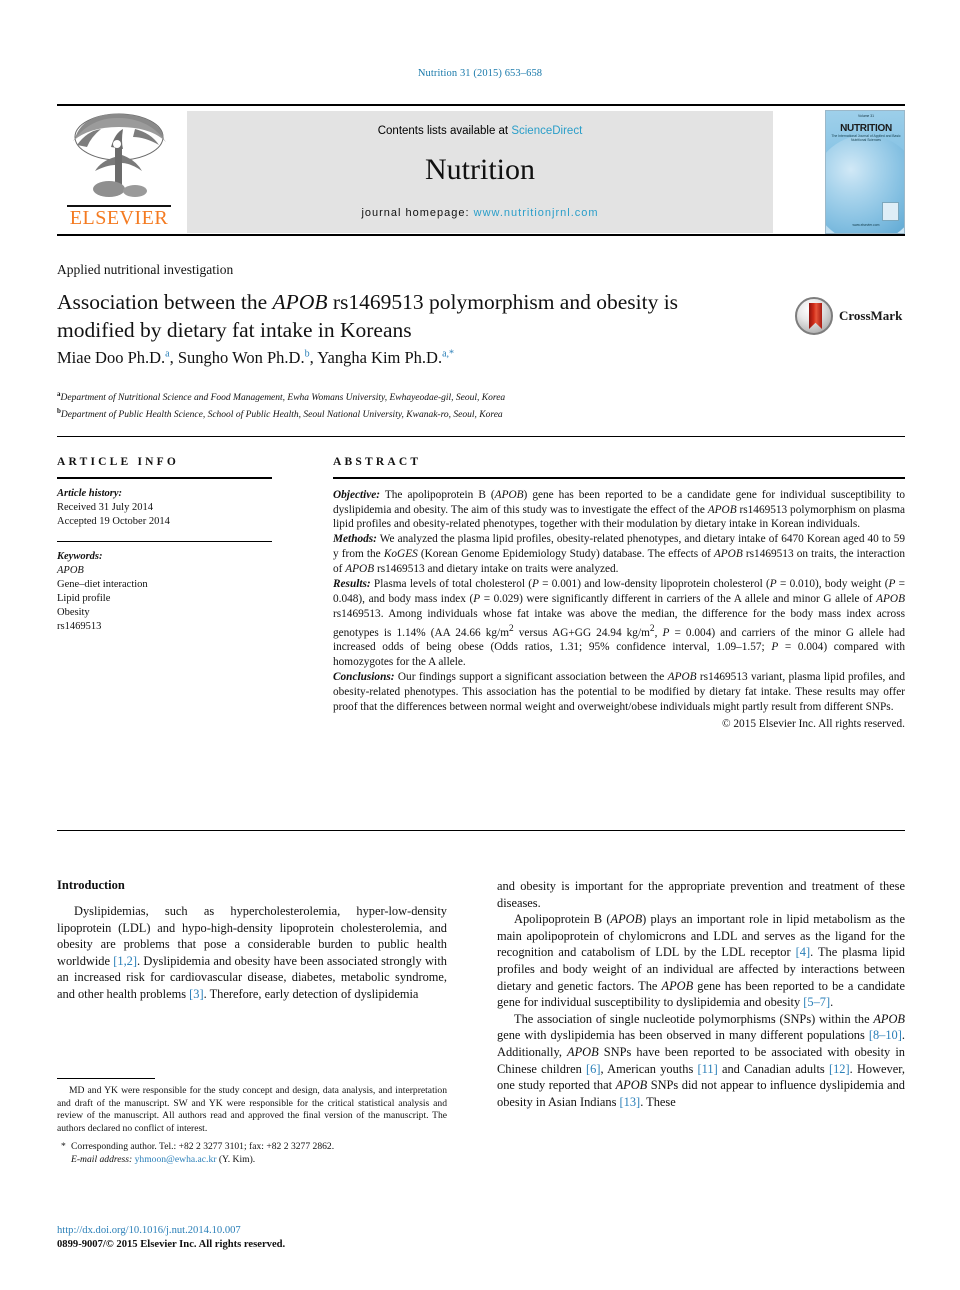 This screenshot has width=960, height=1290. I want to click on article-history-label: Article history:, so click(90, 493).